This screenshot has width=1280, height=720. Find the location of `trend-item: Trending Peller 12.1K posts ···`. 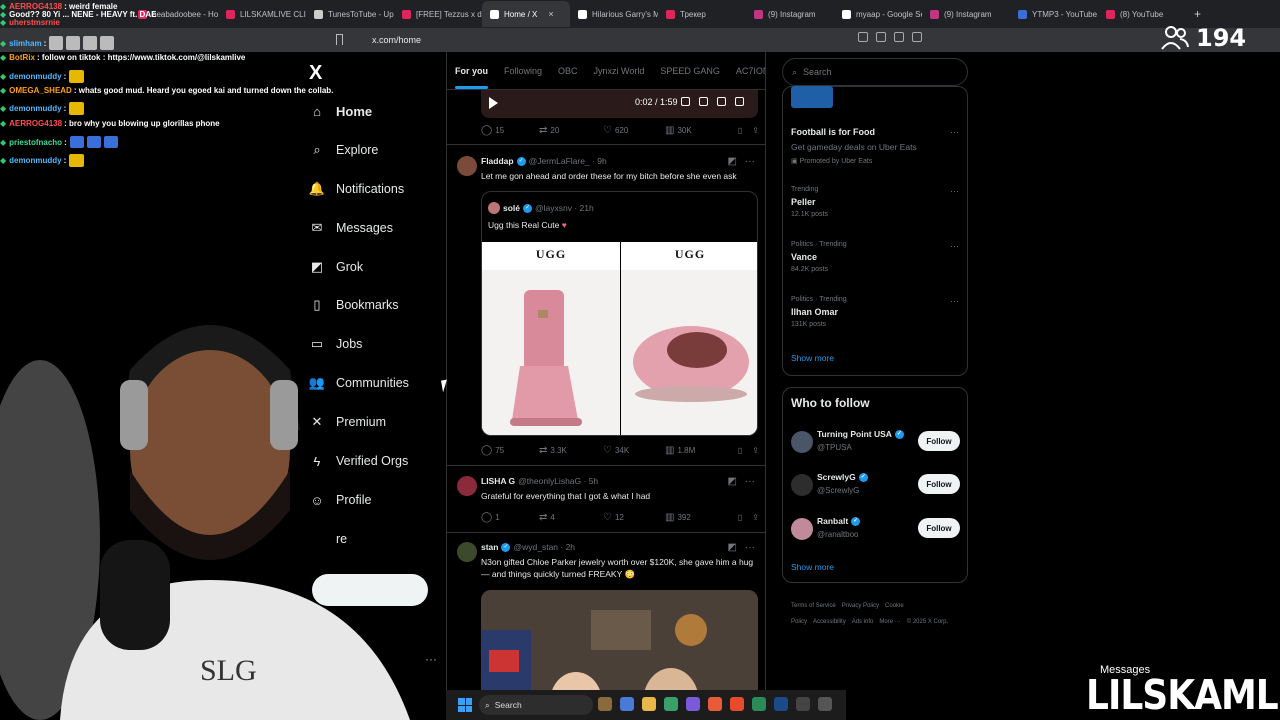

trend-item: Trending Peller 12.1K posts ··· is located at coordinates (876, 202).